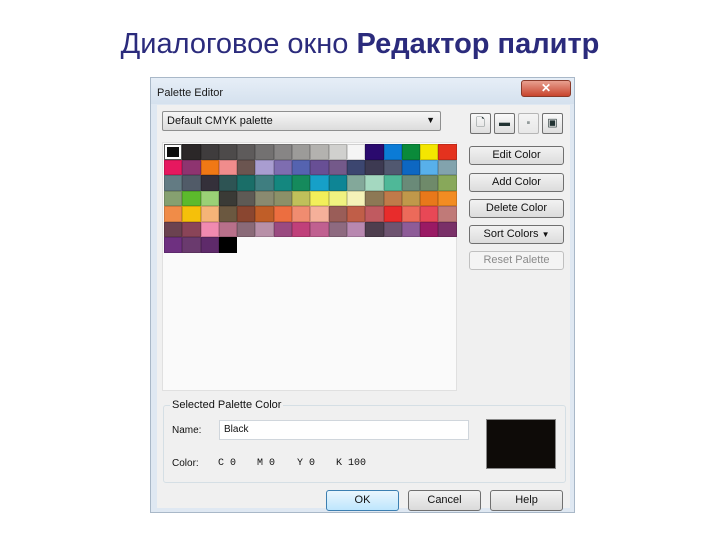 The height and width of the screenshot is (540, 720). Describe the element at coordinates (516, 234) in the screenshot. I see `sort-colors-button: Sort Colors ▼` at that location.